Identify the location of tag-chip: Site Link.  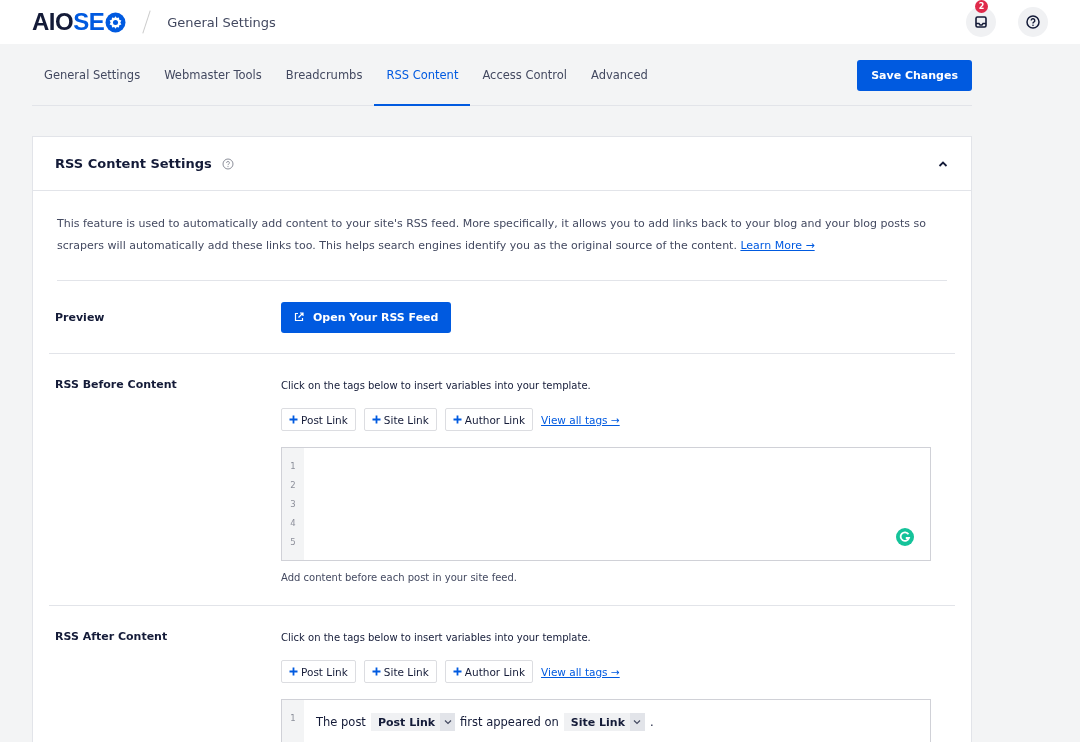
(604, 722).